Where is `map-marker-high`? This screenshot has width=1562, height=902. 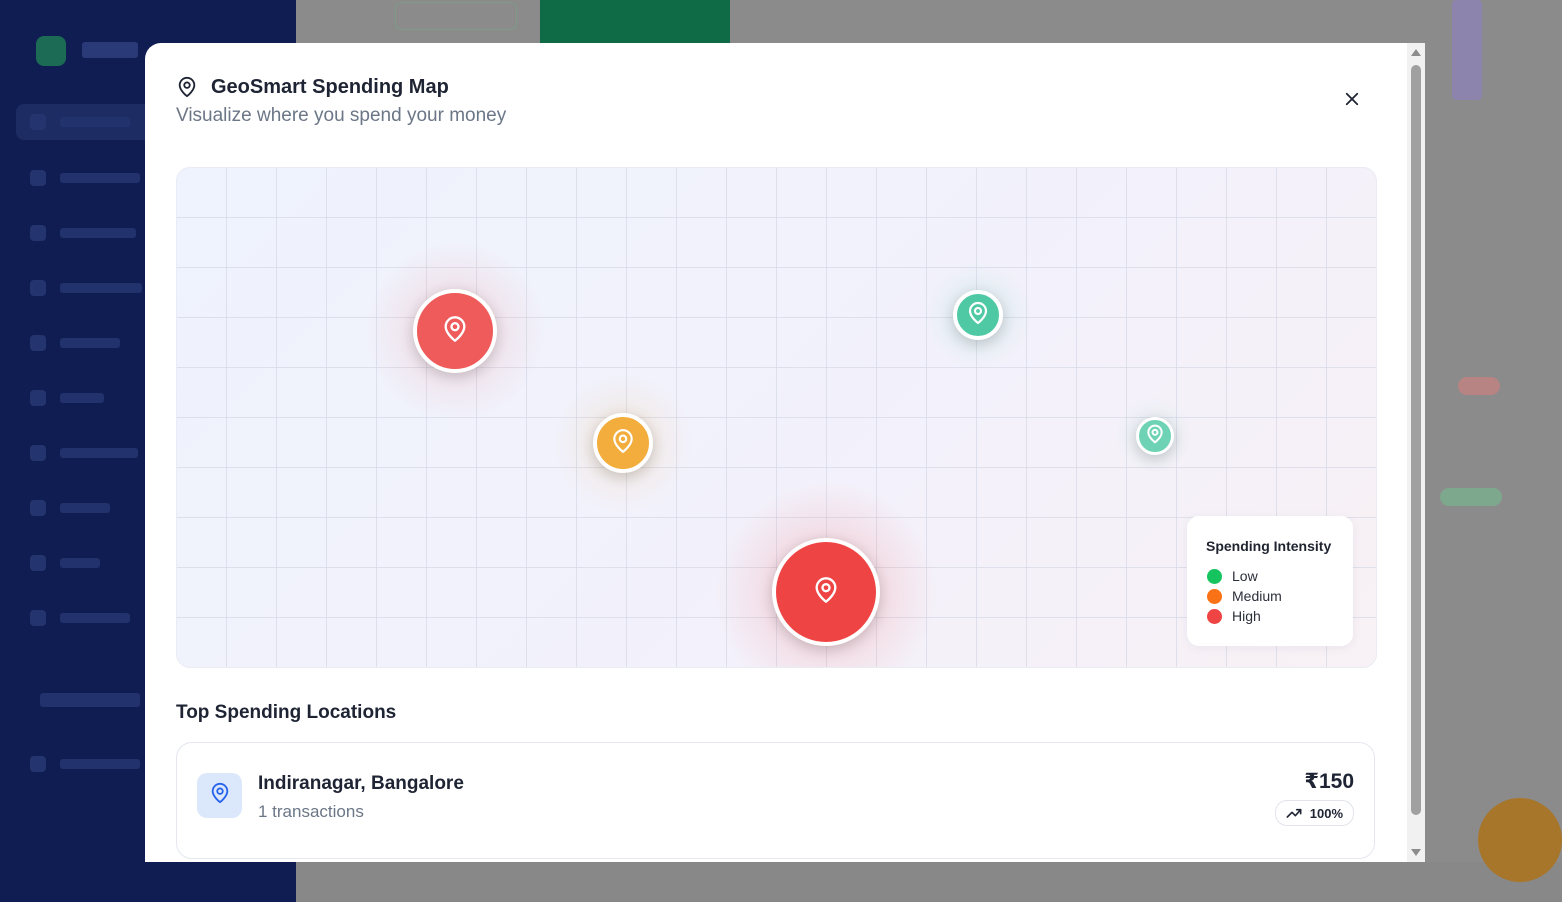 map-marker-high is located at coordinates (455, 331).